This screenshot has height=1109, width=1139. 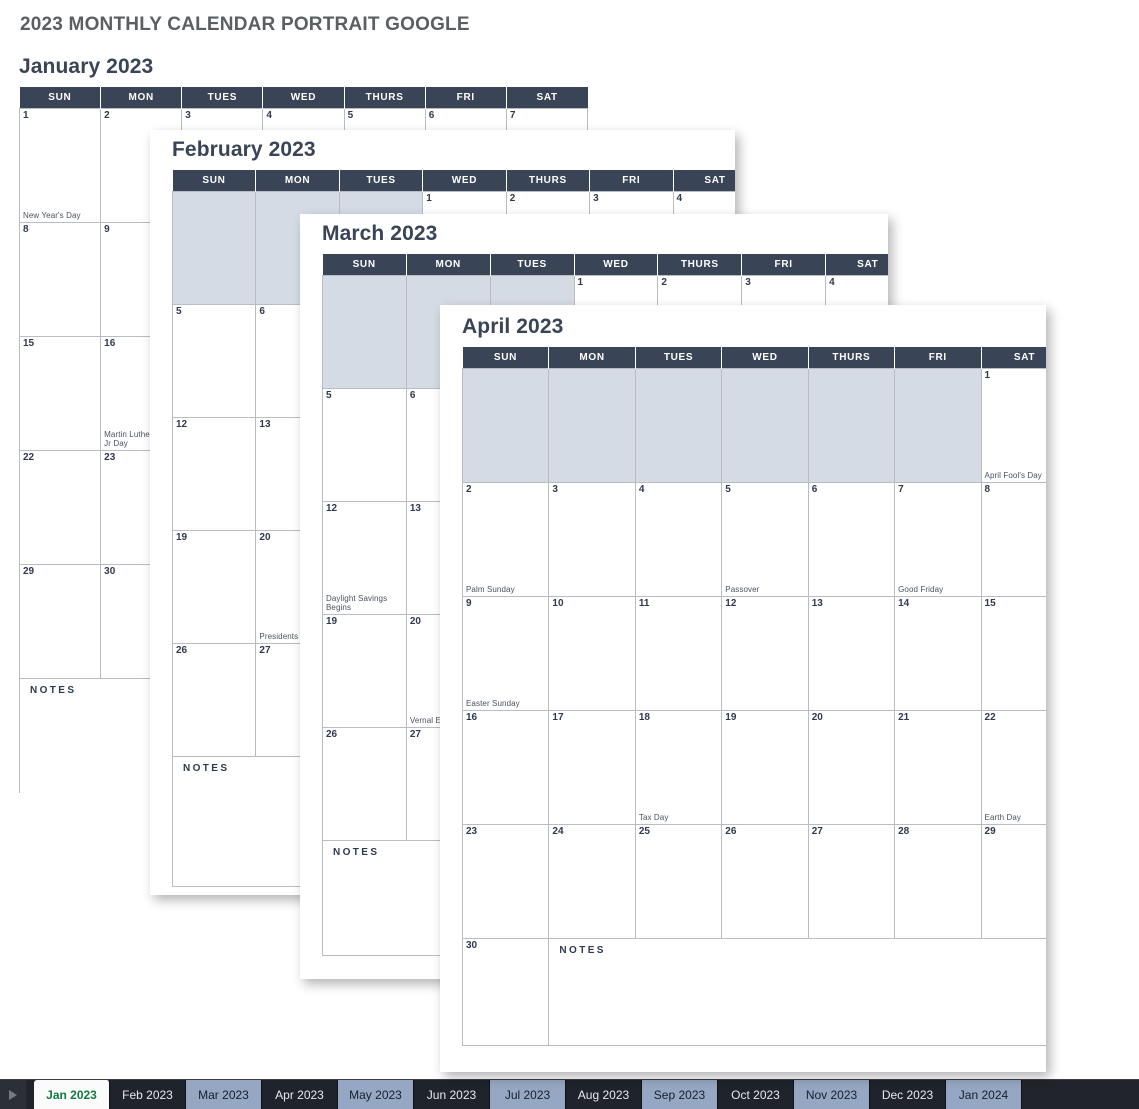 I want to click on holiday-label: New Year's Day, so click(x=52, y=215).